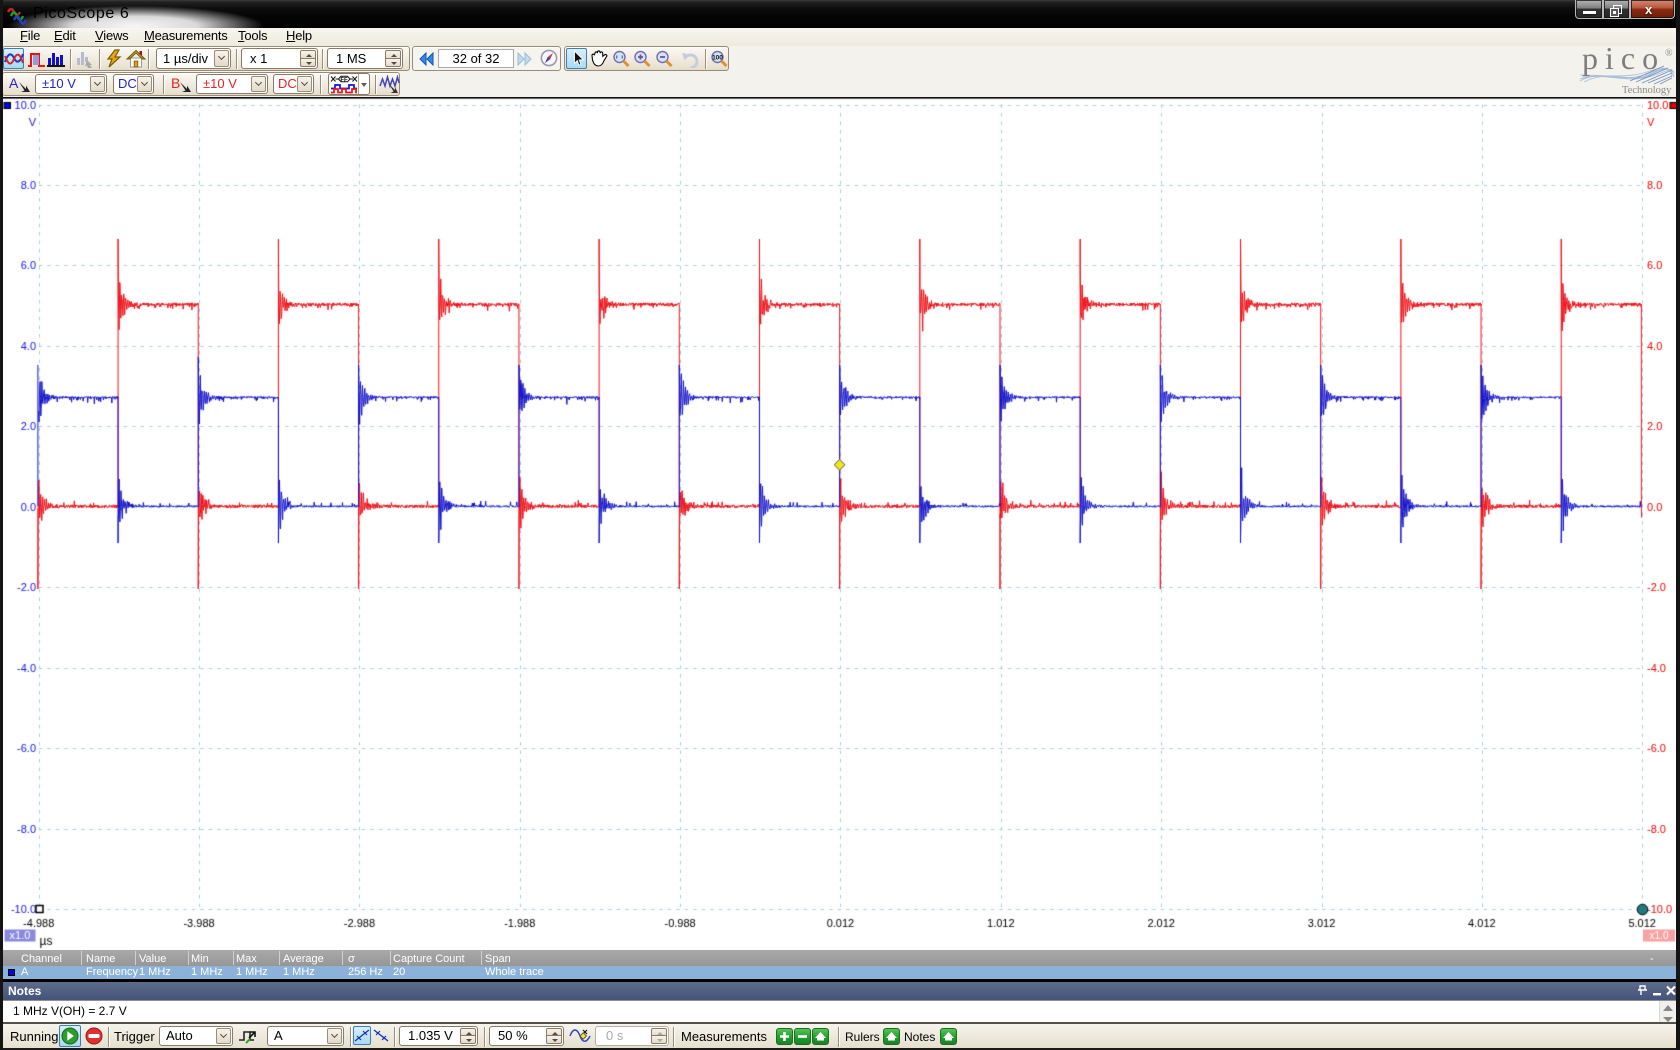 This screenshot has height=1050, width=1680. Describe the element at coordinates (1623, 60) in the screenshot. I see `svg-text: pico` at that location.